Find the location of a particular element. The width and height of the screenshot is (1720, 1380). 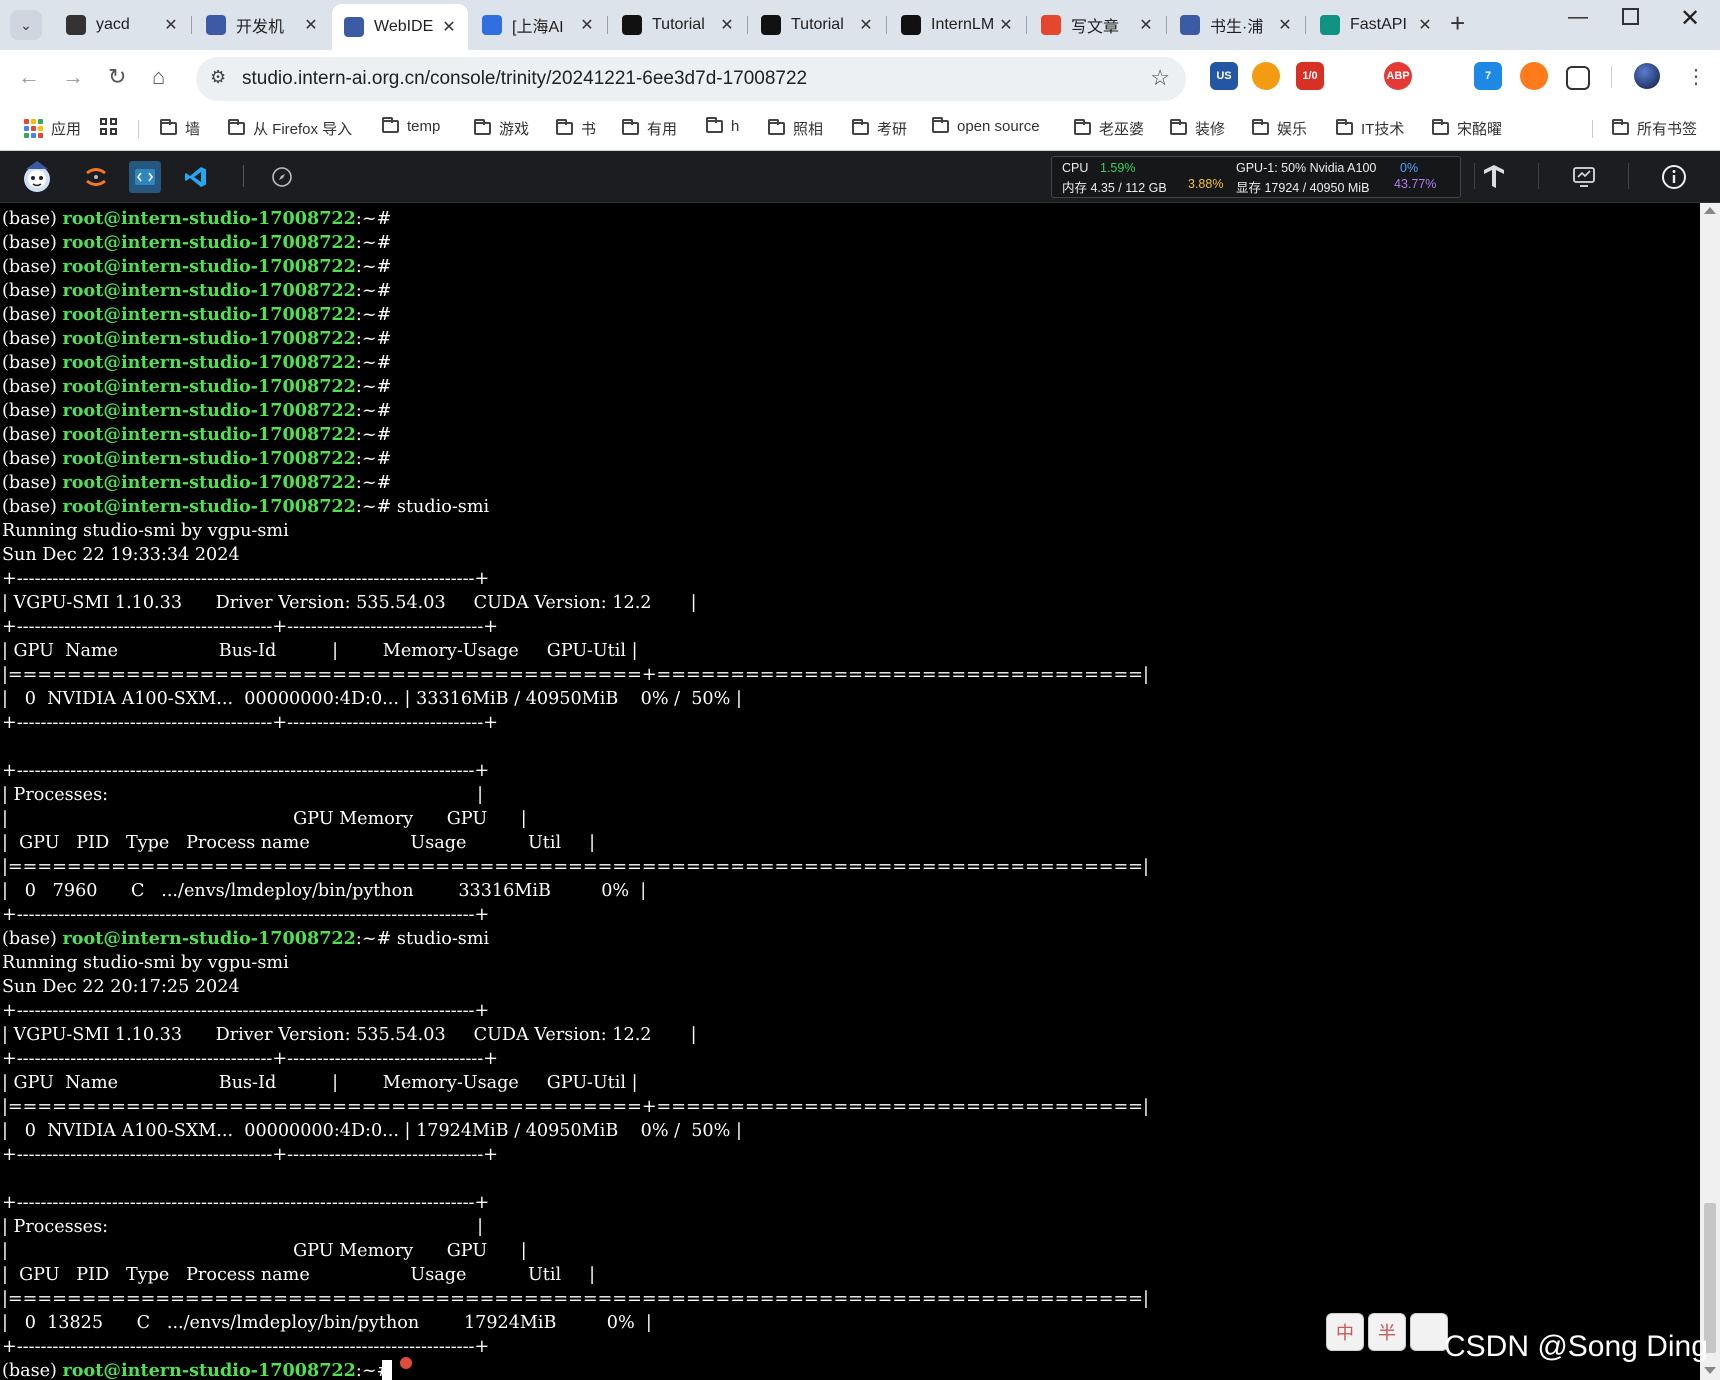

bookmark-folder: 有用 is located at coordinates (649, 128).